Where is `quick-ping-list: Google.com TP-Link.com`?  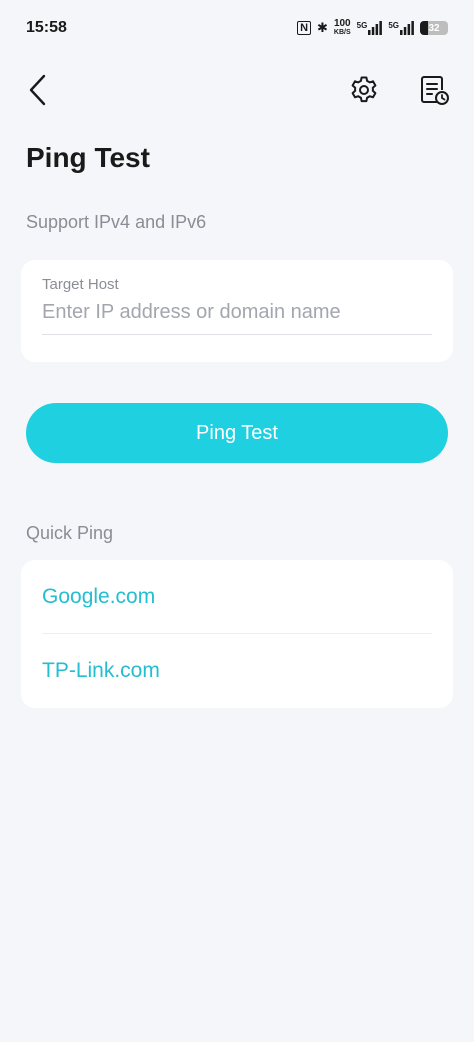
quick-ping-list: Google.com TP-Link.com is located at coordinates (237, 634).